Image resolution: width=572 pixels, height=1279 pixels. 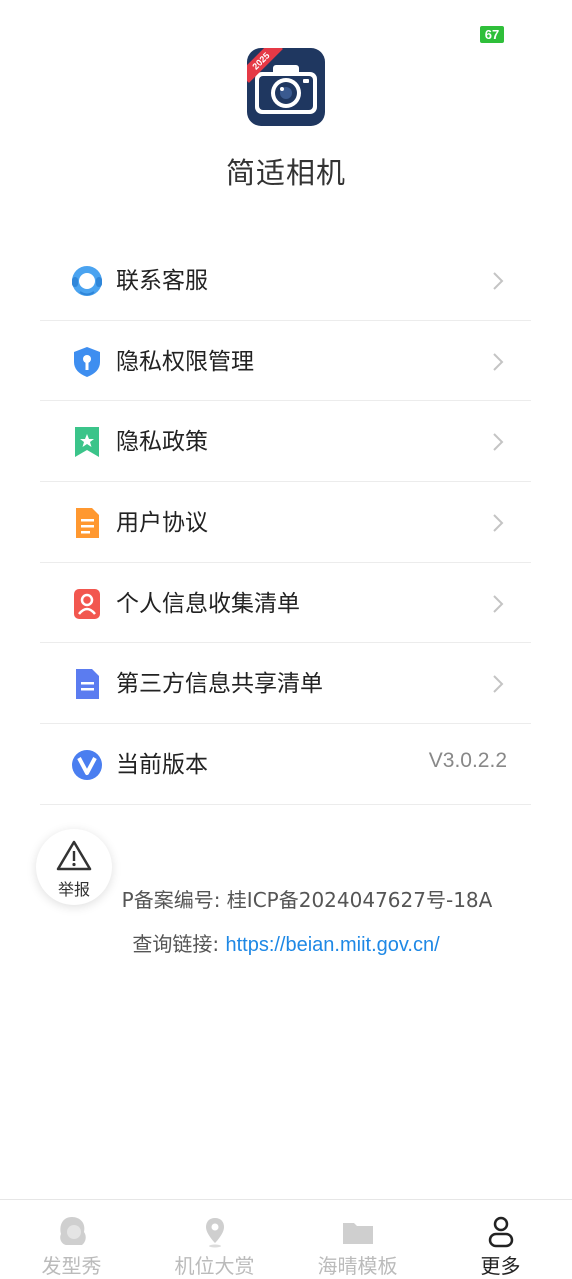 I want to click on menu-item-label: 联系客服, so click(x=162, y=281).